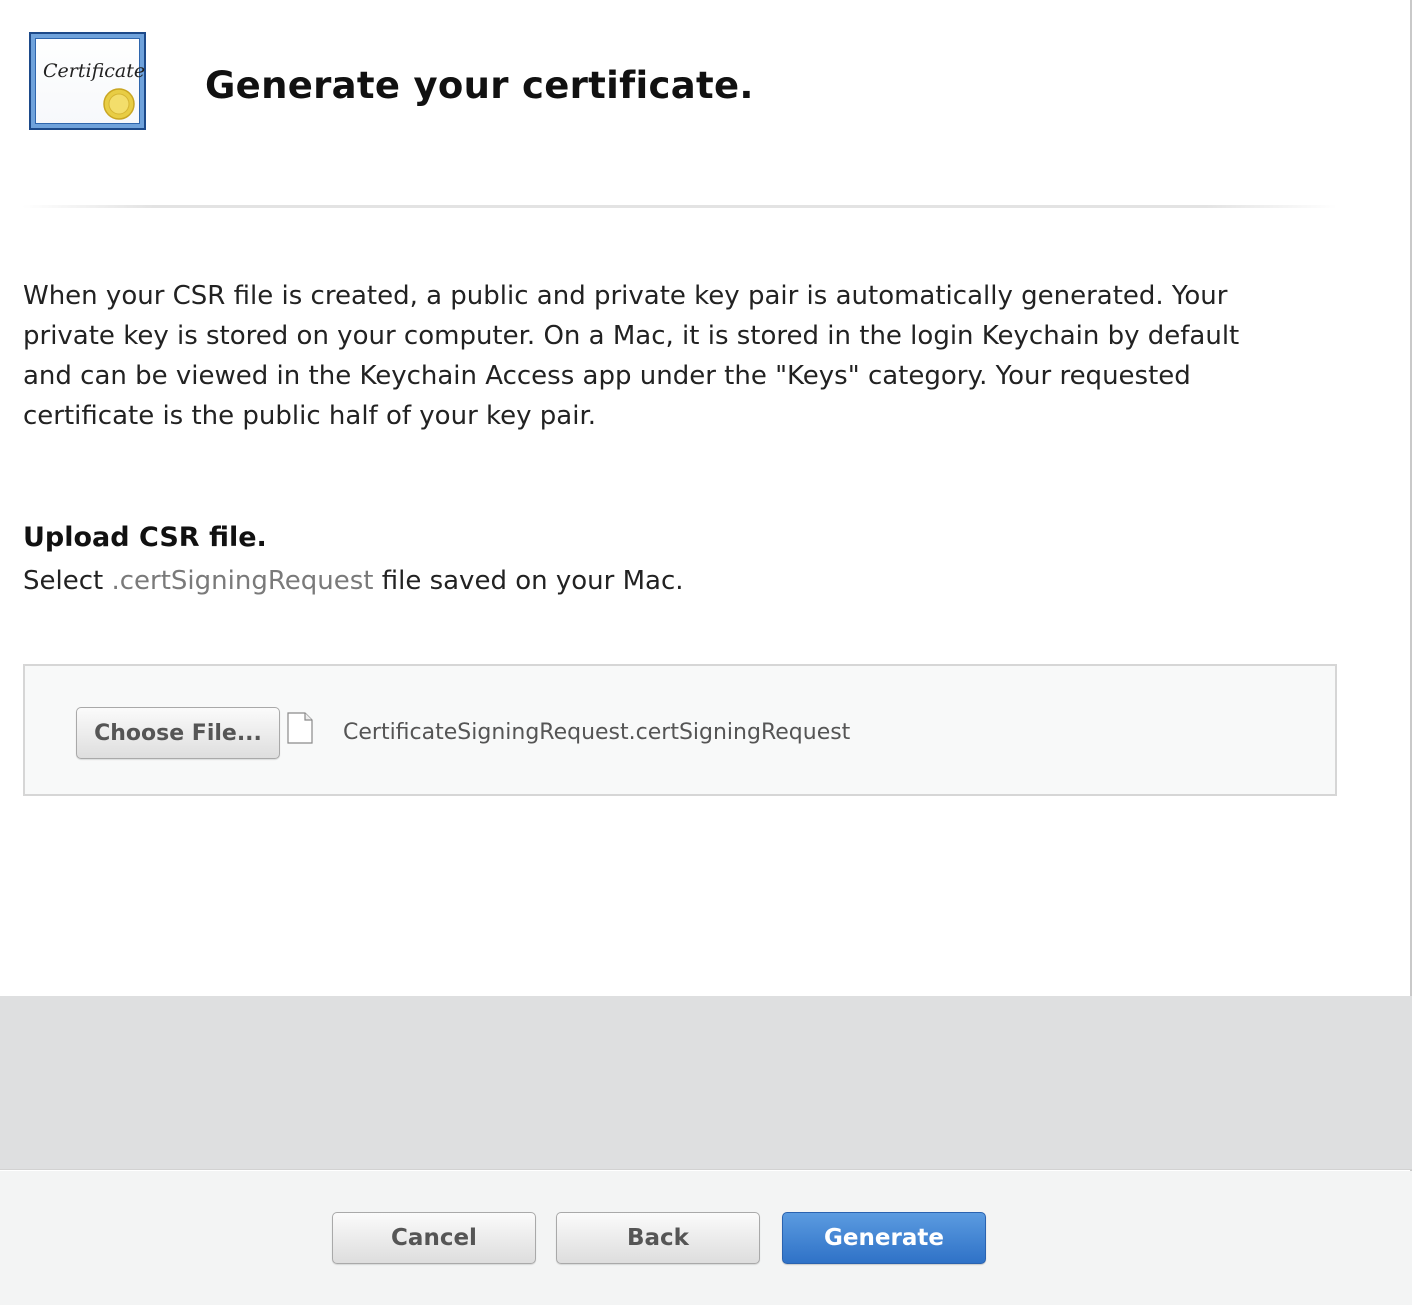  I want to click on gray-spacer-band, so click(706, 1083).